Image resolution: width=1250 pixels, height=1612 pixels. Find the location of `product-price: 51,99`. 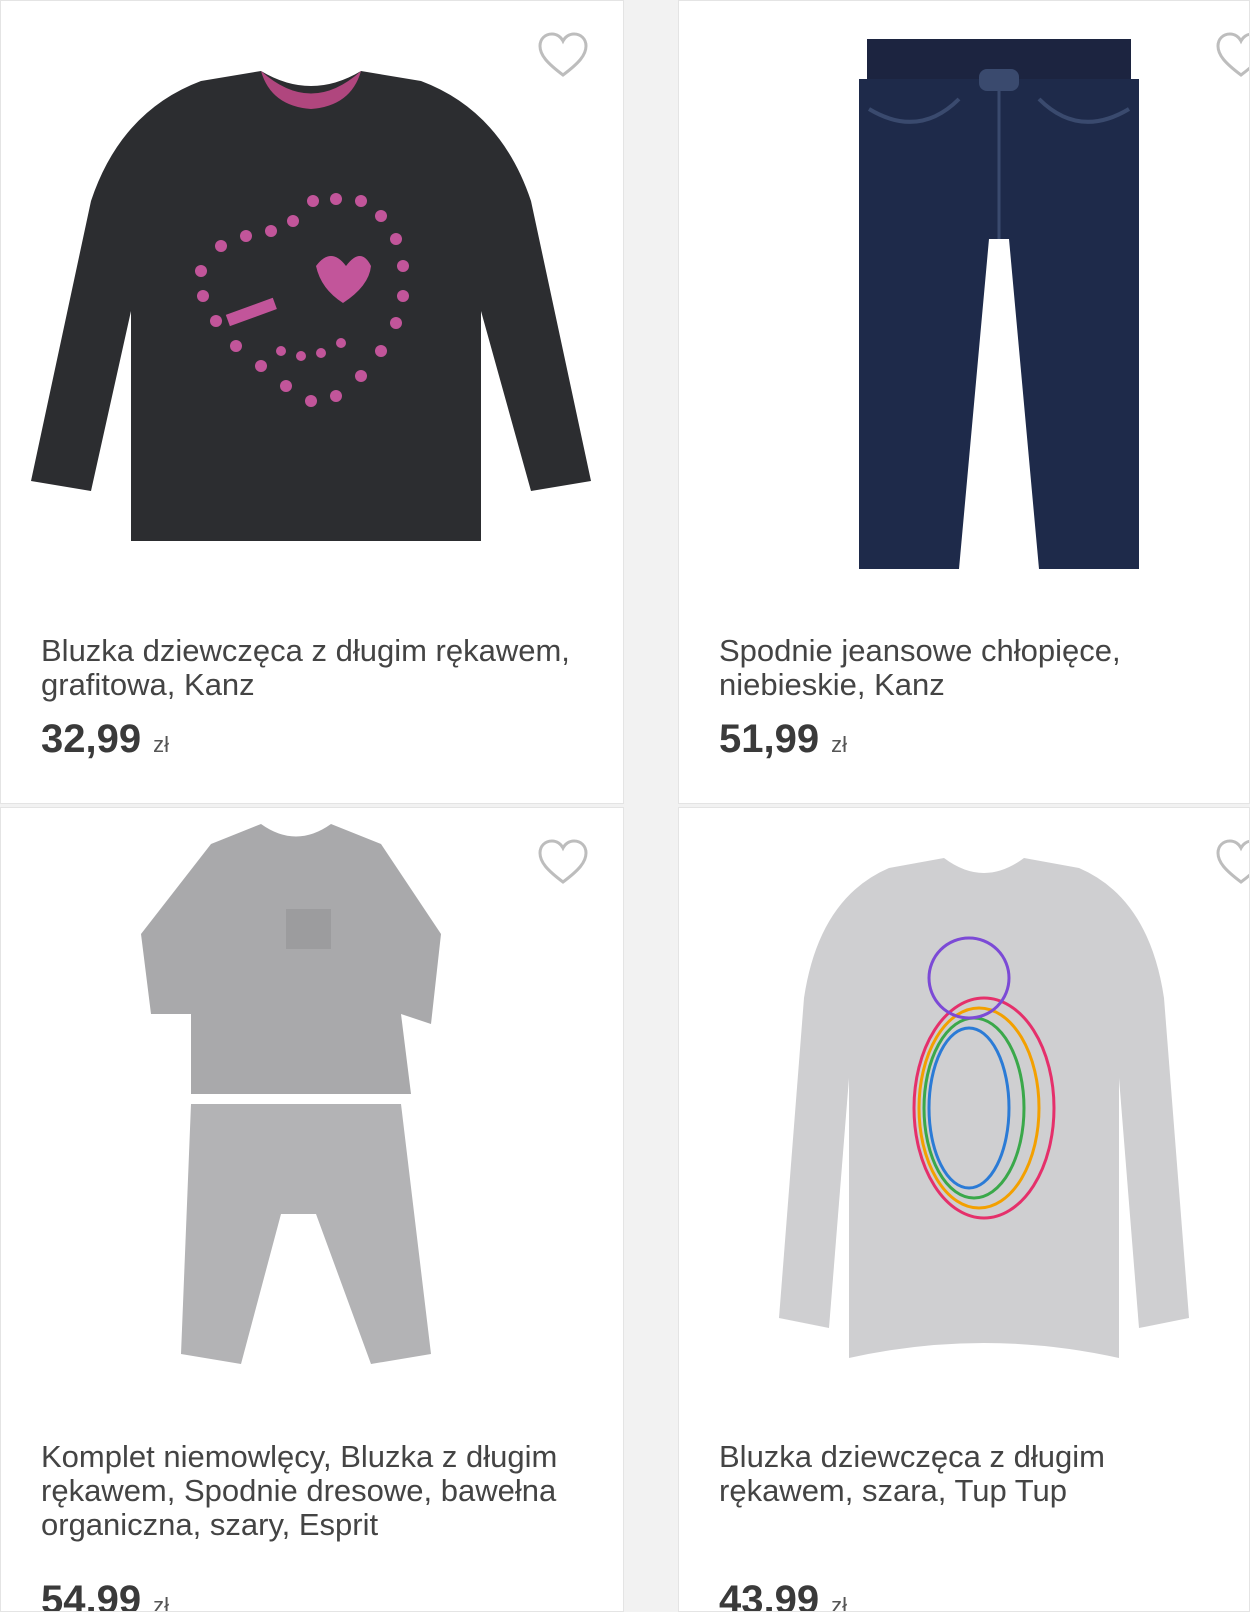

product-price: 51,99 is located at coordinates (769, 739).